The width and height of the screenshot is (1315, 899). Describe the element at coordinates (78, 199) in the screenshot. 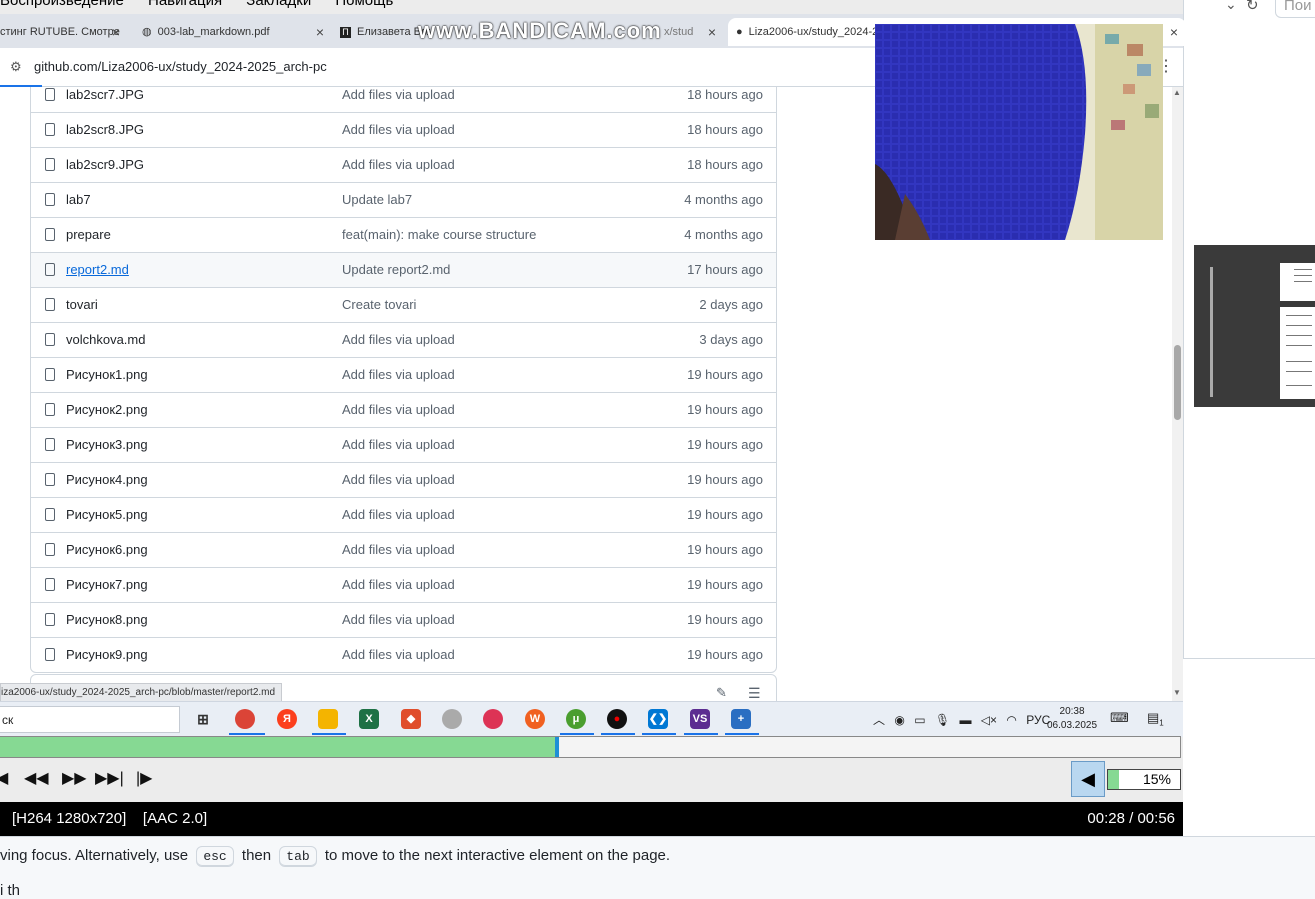

I see `file-name: lab7` at that location.